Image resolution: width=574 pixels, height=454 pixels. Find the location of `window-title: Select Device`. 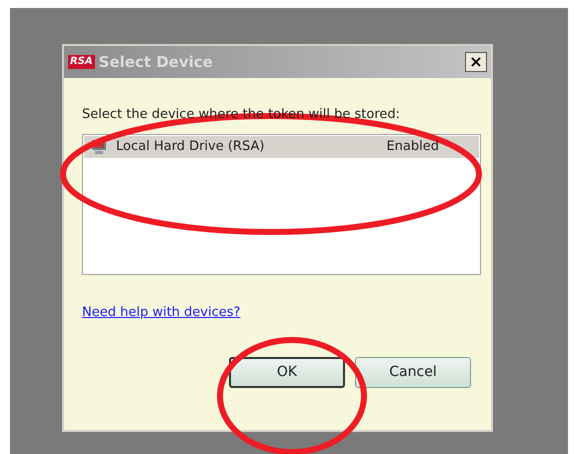

window-title: Select Device is located at coordinates (156, 62).